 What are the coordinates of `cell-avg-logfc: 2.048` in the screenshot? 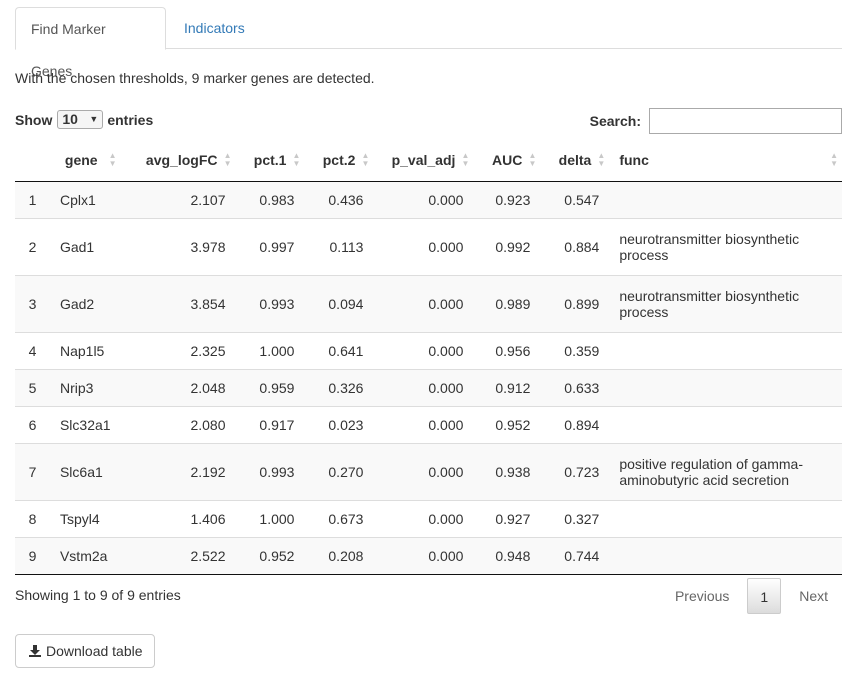 It's located at (178, 387).